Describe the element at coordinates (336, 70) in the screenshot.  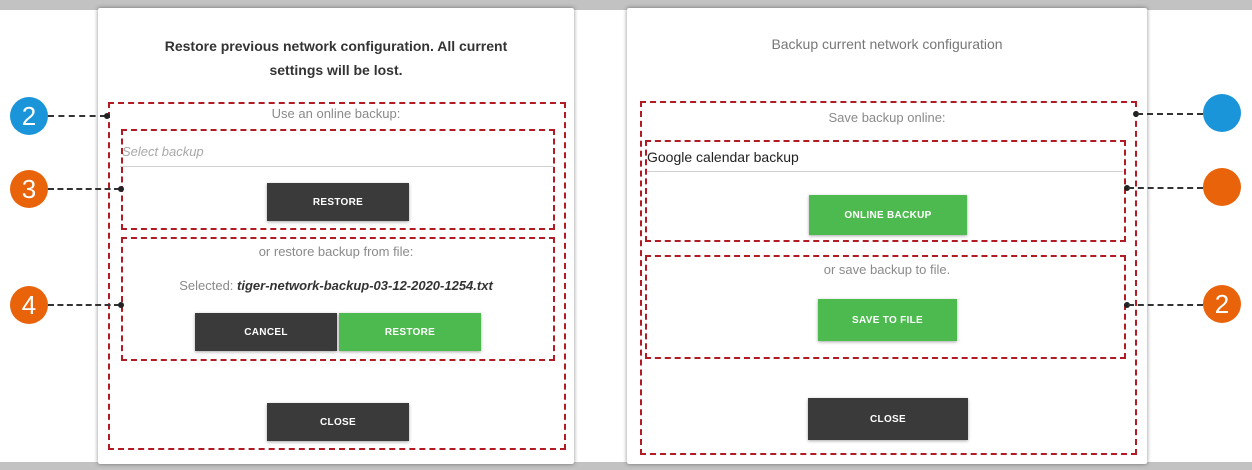
I see `restore-title-line2: settings will be lost.` at that location.